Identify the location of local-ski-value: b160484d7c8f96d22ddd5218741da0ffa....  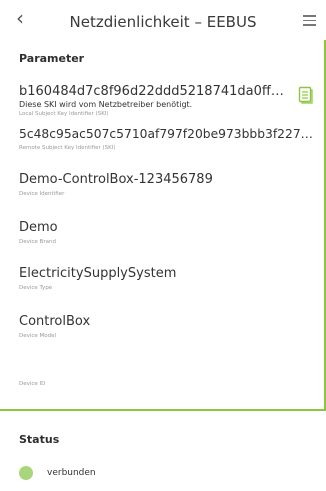
(153, 92).